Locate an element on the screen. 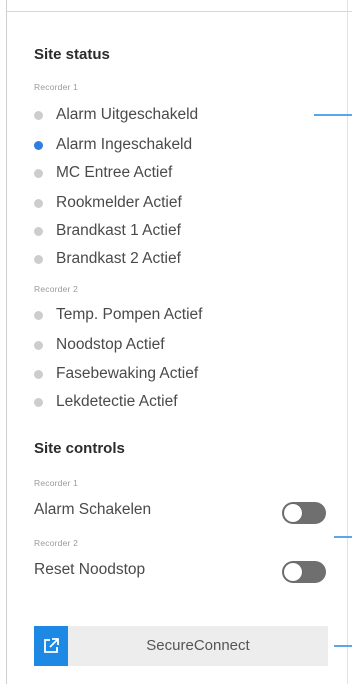 Image resolution: width=352 pixels, height=684 pixels. status-label: Alarm Uitgeschakeld is located at coordinates (127, 114).